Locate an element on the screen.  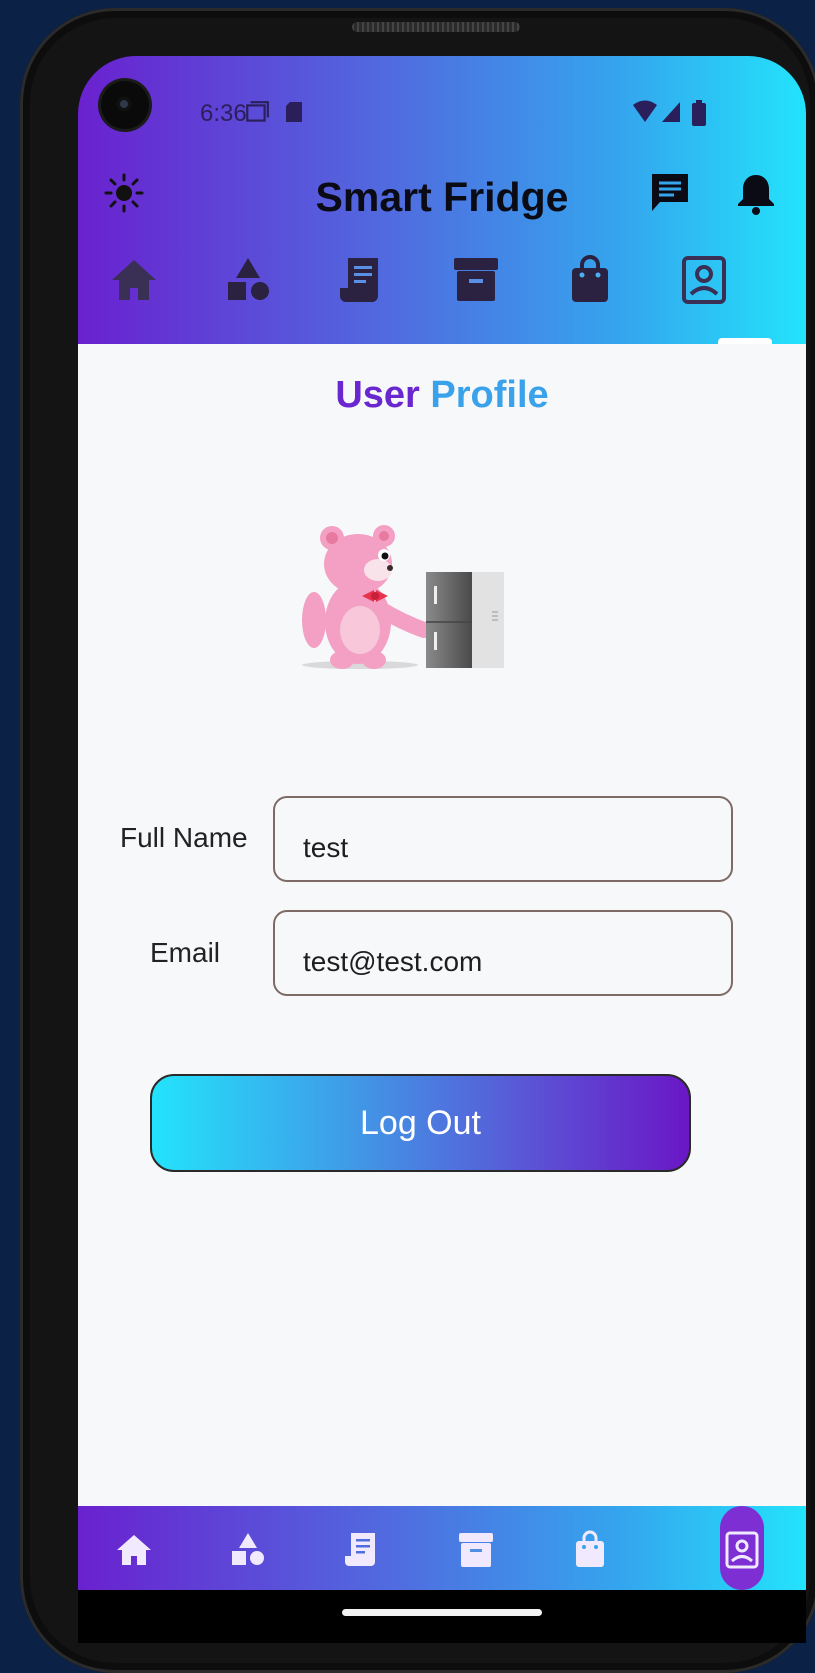
email-field: test@test.com is located at coordinates (503, 953).